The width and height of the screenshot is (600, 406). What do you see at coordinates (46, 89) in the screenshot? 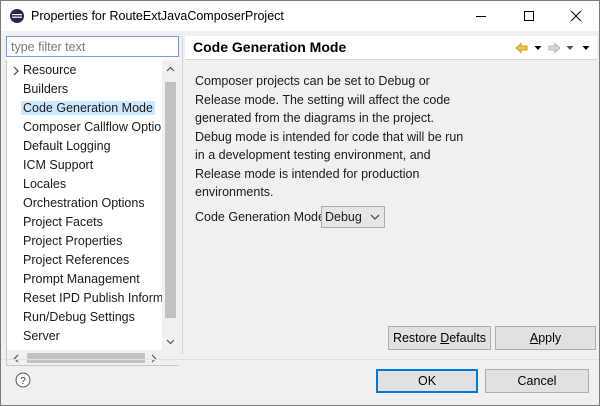
I see `tree-item-label: Builders` at bounding box center [46, 89].